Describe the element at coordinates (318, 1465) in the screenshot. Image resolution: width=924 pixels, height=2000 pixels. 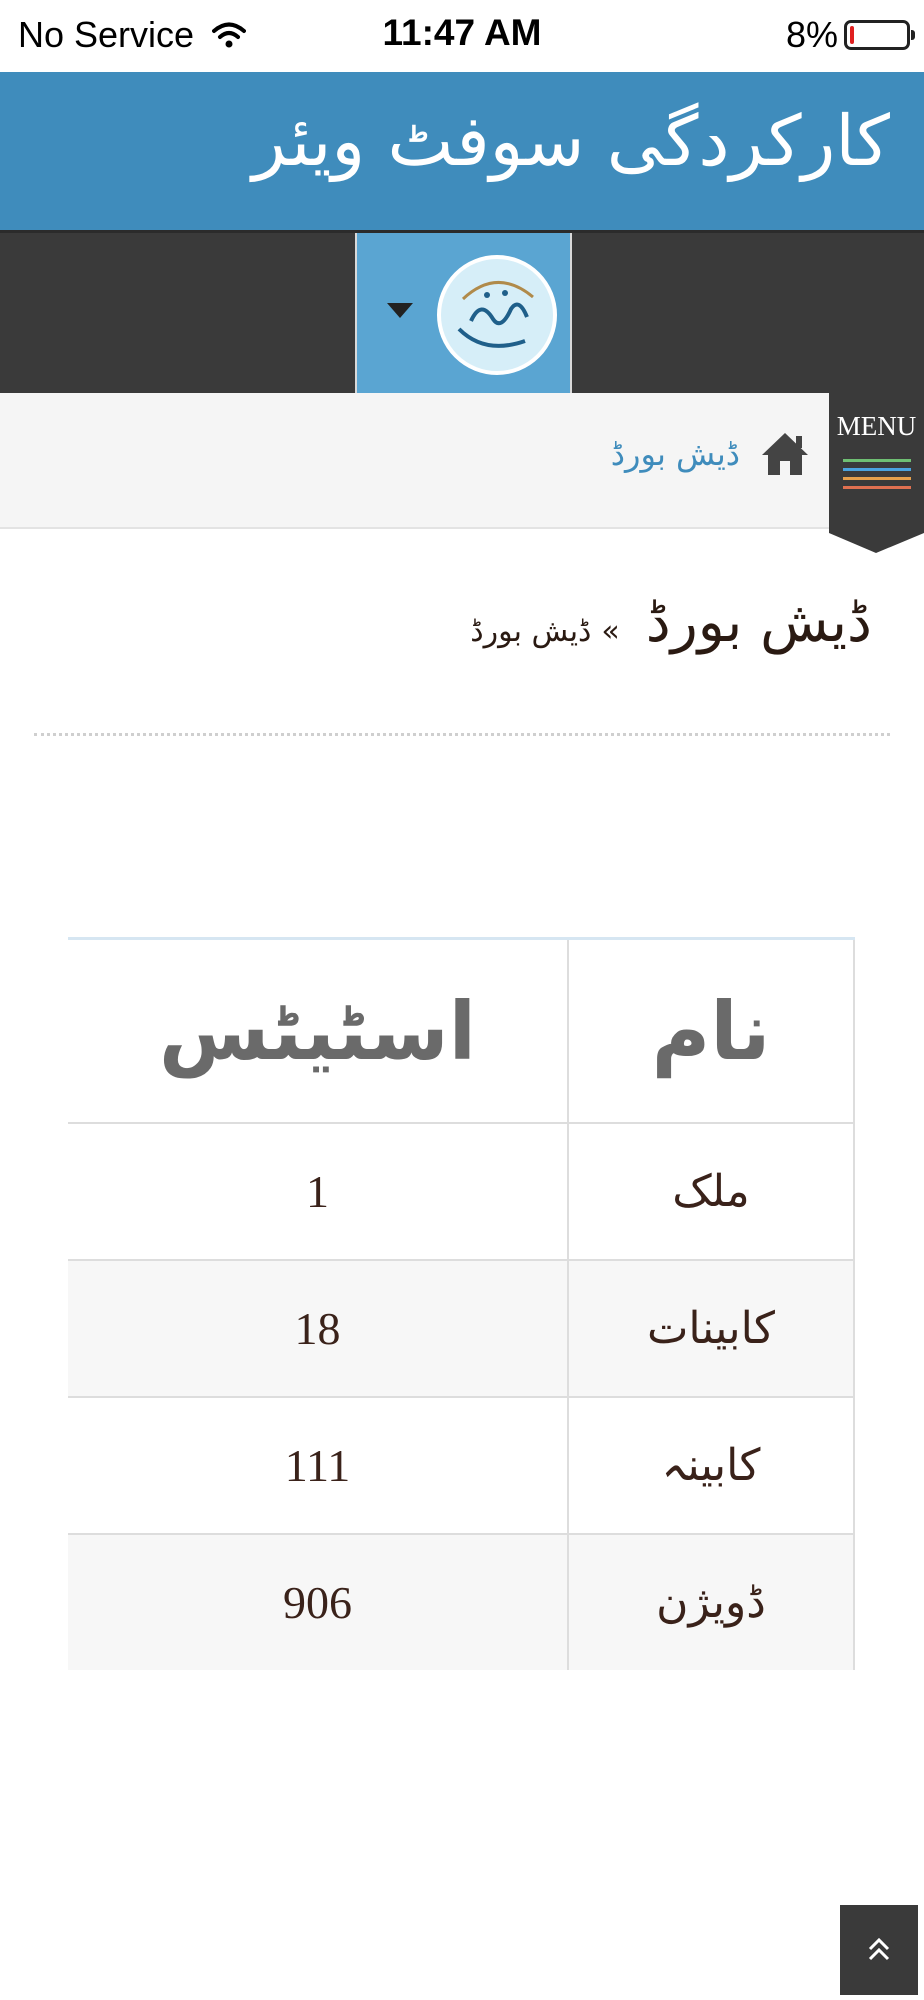
I see `row-value: 111` at that location.